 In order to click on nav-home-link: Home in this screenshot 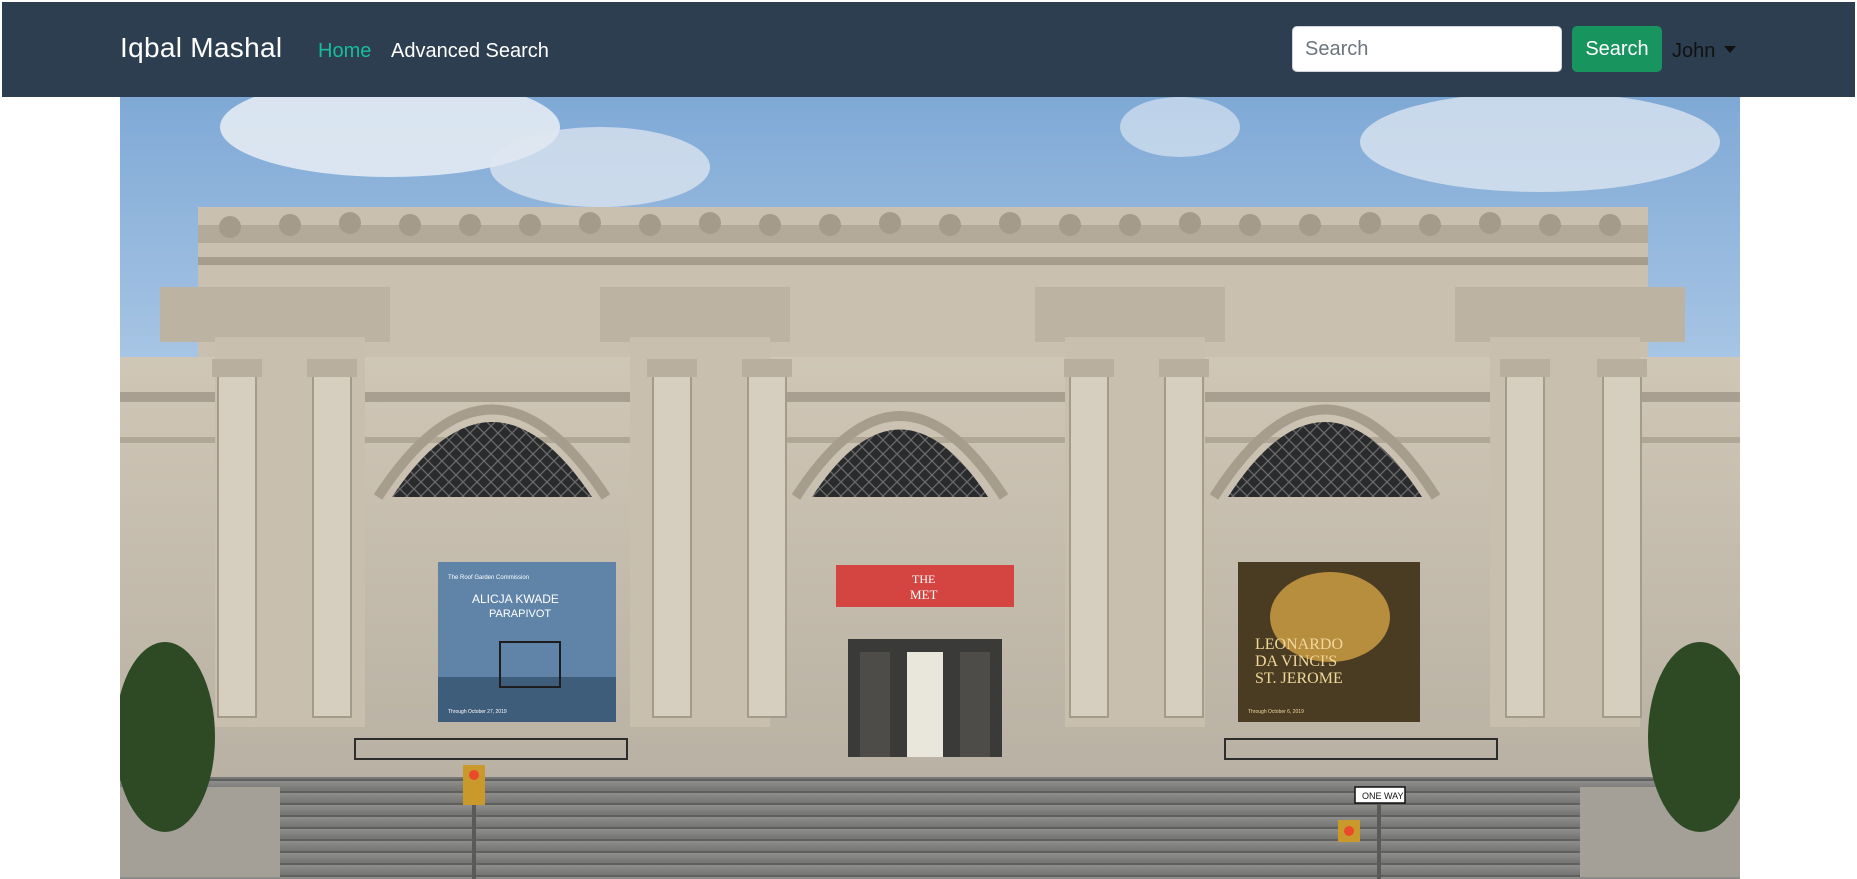, I will do `click(344, 51)`.